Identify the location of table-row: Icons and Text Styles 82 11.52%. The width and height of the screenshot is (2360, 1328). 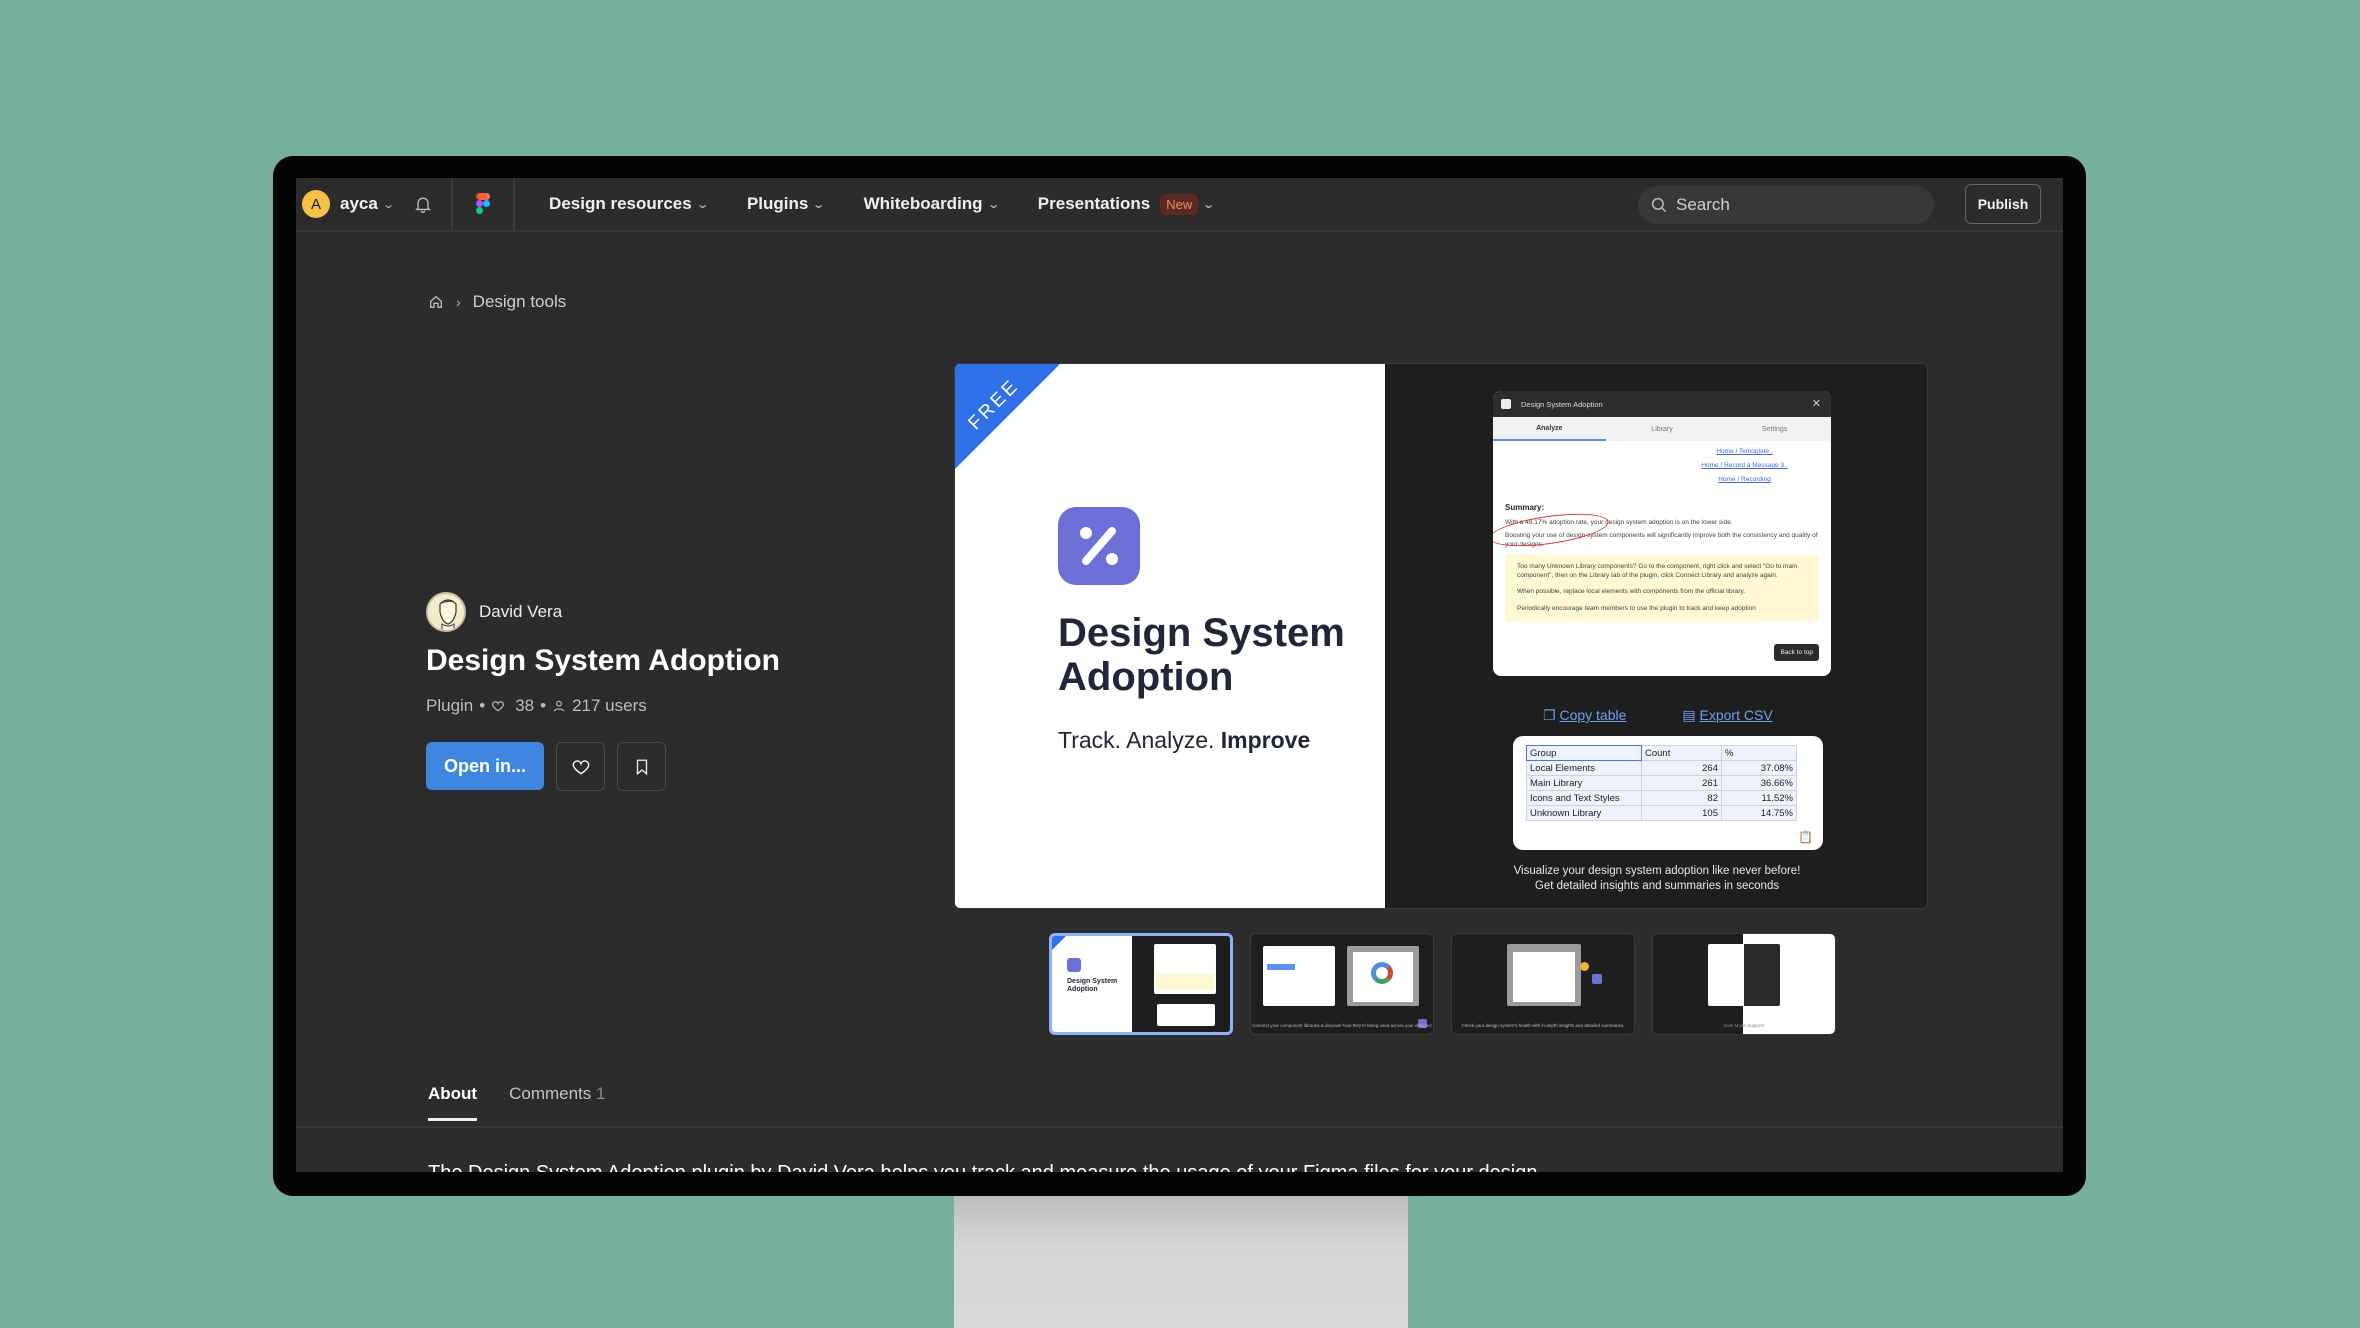
(1661, 798).